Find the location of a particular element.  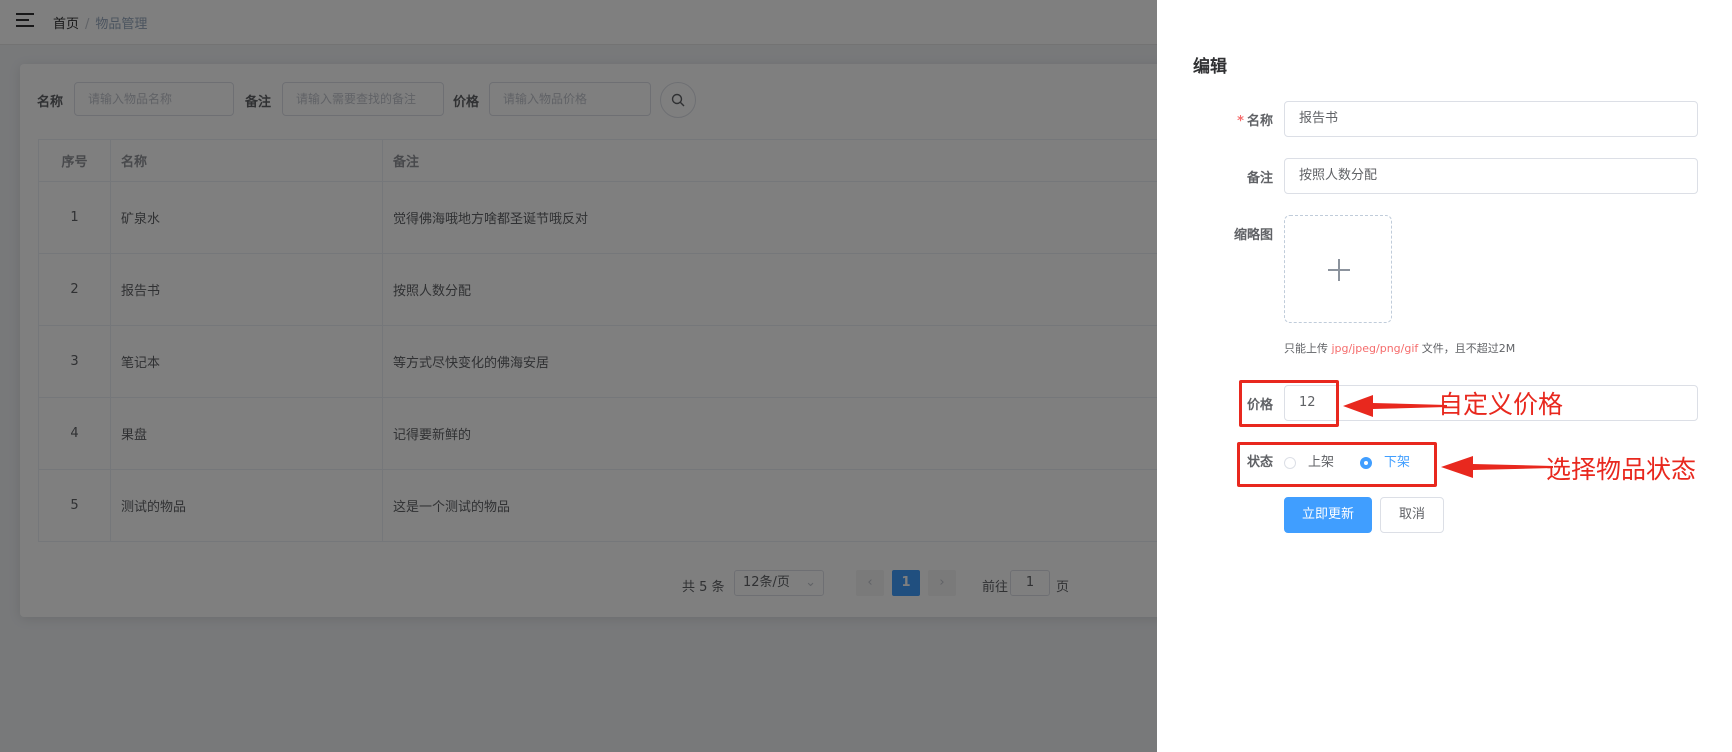

name-field-label: * 名称 is located at coordinates (1255, 121).